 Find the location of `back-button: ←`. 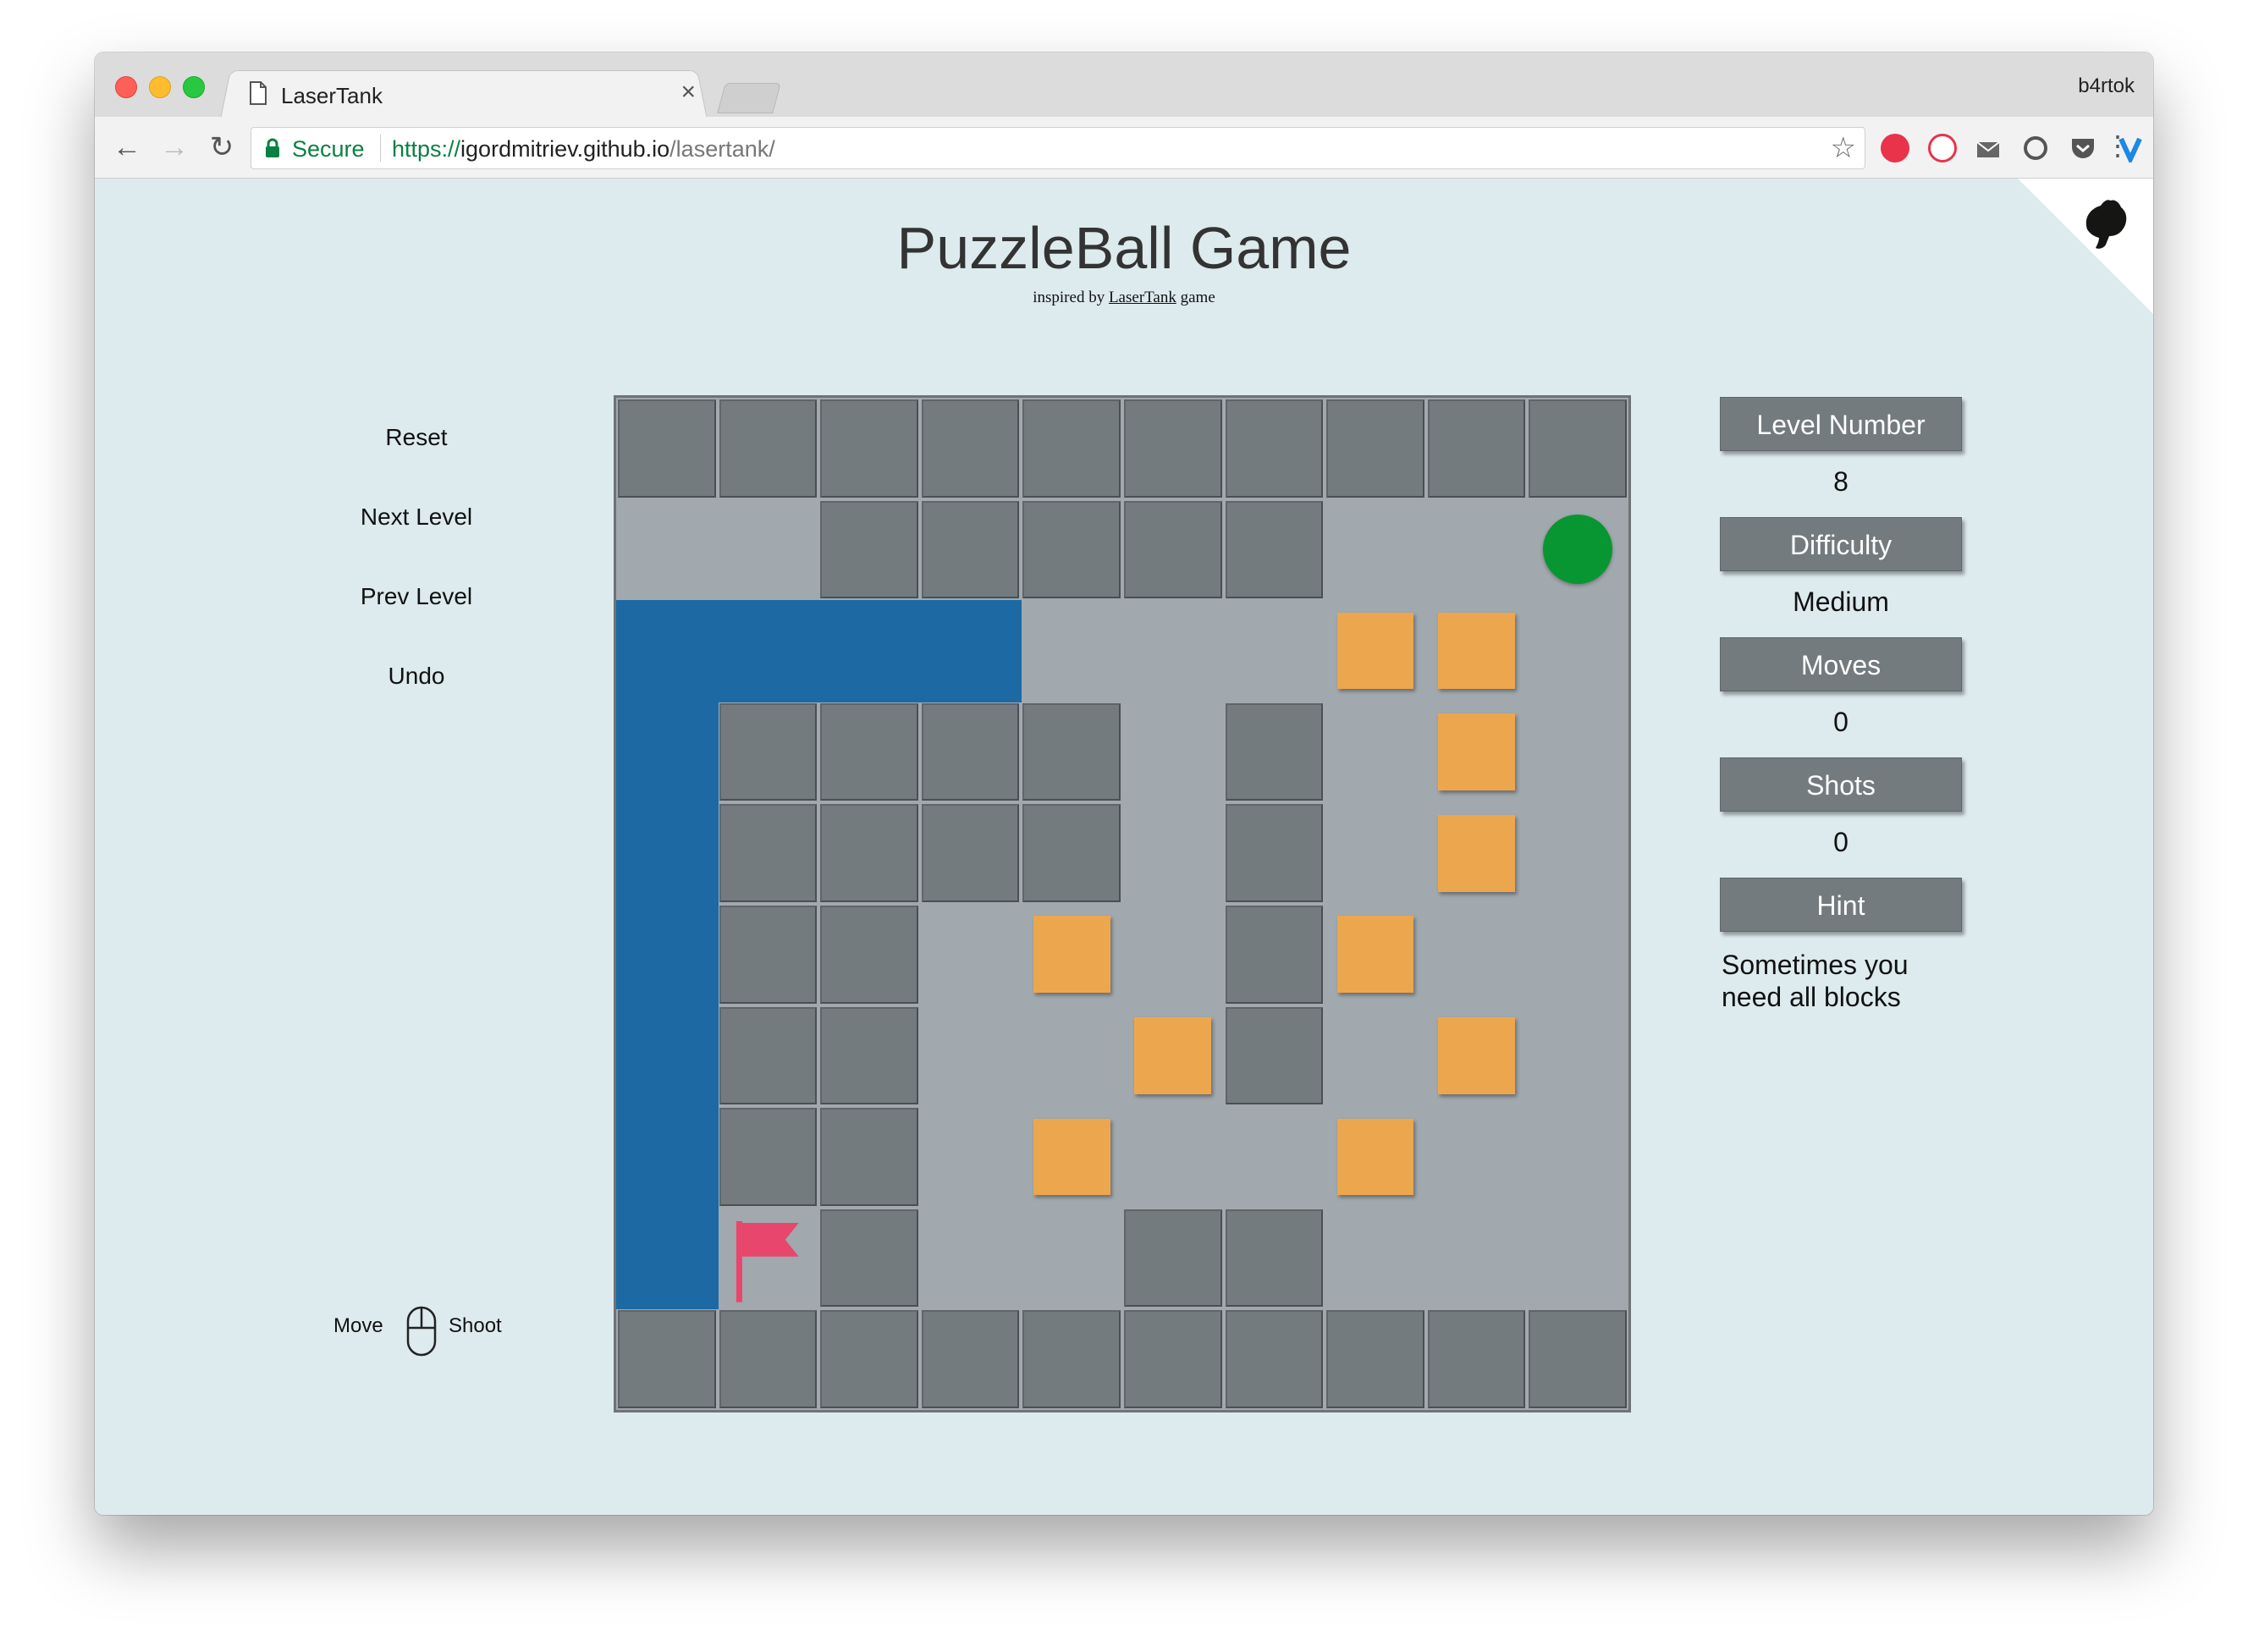

back-button: ← is located at coordinates (127, 147).